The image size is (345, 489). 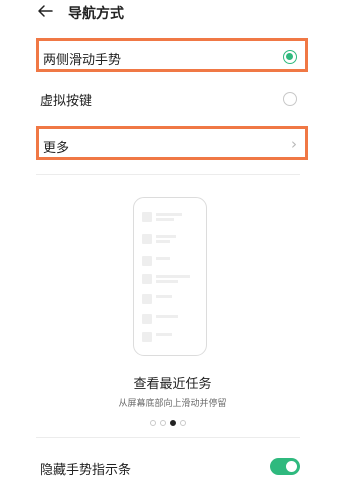 What do you see at coordinates (66, 101) in the screenshot?
I see `option-label: 虚拟按键` at bounding box center [66, 101].